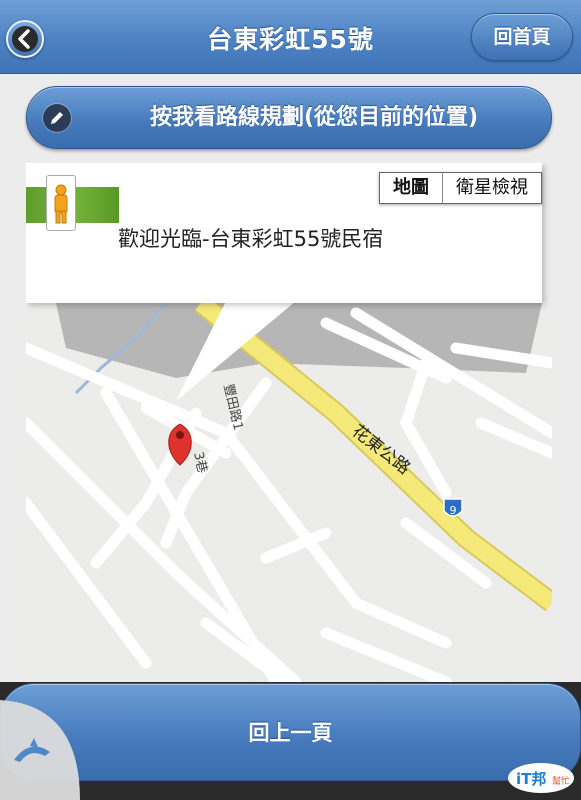 The width and height of the screenshot is (581, 800). I want to click on svg-text: 9, so click(453, 510).